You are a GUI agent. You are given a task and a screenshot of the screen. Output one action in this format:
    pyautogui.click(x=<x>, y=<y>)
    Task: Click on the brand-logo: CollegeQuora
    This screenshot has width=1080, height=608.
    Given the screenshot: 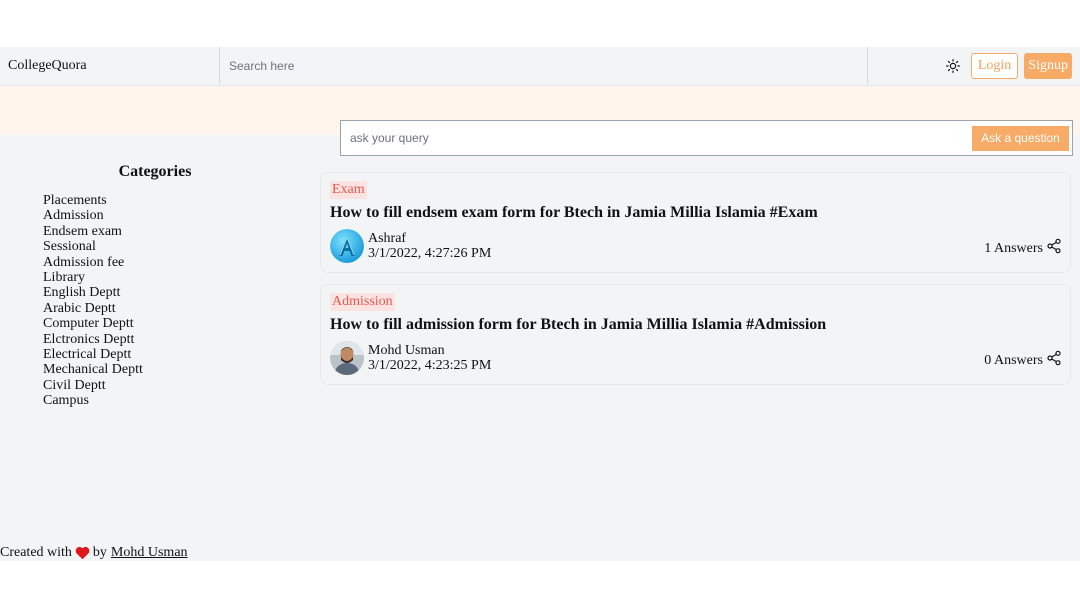 What is the action you would take?
    pyautogui.click(x=110, y=66)
    